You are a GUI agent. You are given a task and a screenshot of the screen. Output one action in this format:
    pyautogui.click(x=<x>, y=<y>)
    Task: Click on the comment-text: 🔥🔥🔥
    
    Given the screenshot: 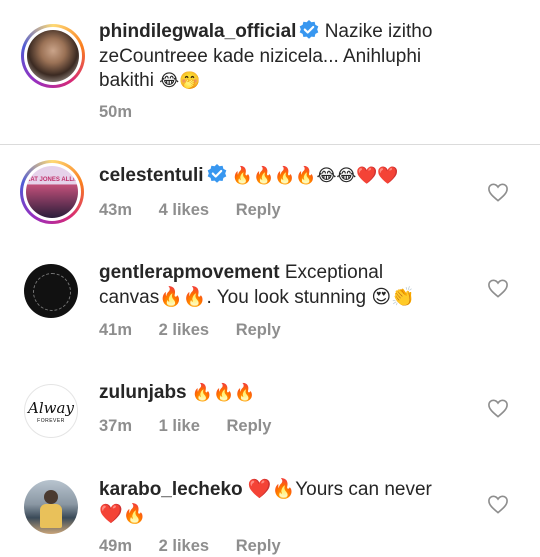 What is the action you would take?
    pyautogui.click(x=223, y=392)
    